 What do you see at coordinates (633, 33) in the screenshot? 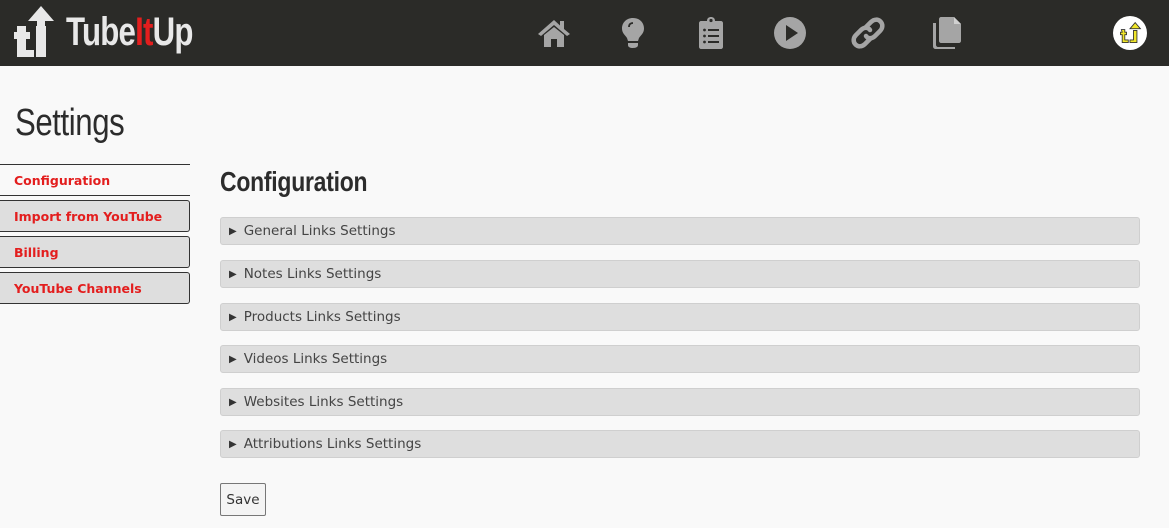
I see `lightbulb-icon` at bounding box center [633, 33].